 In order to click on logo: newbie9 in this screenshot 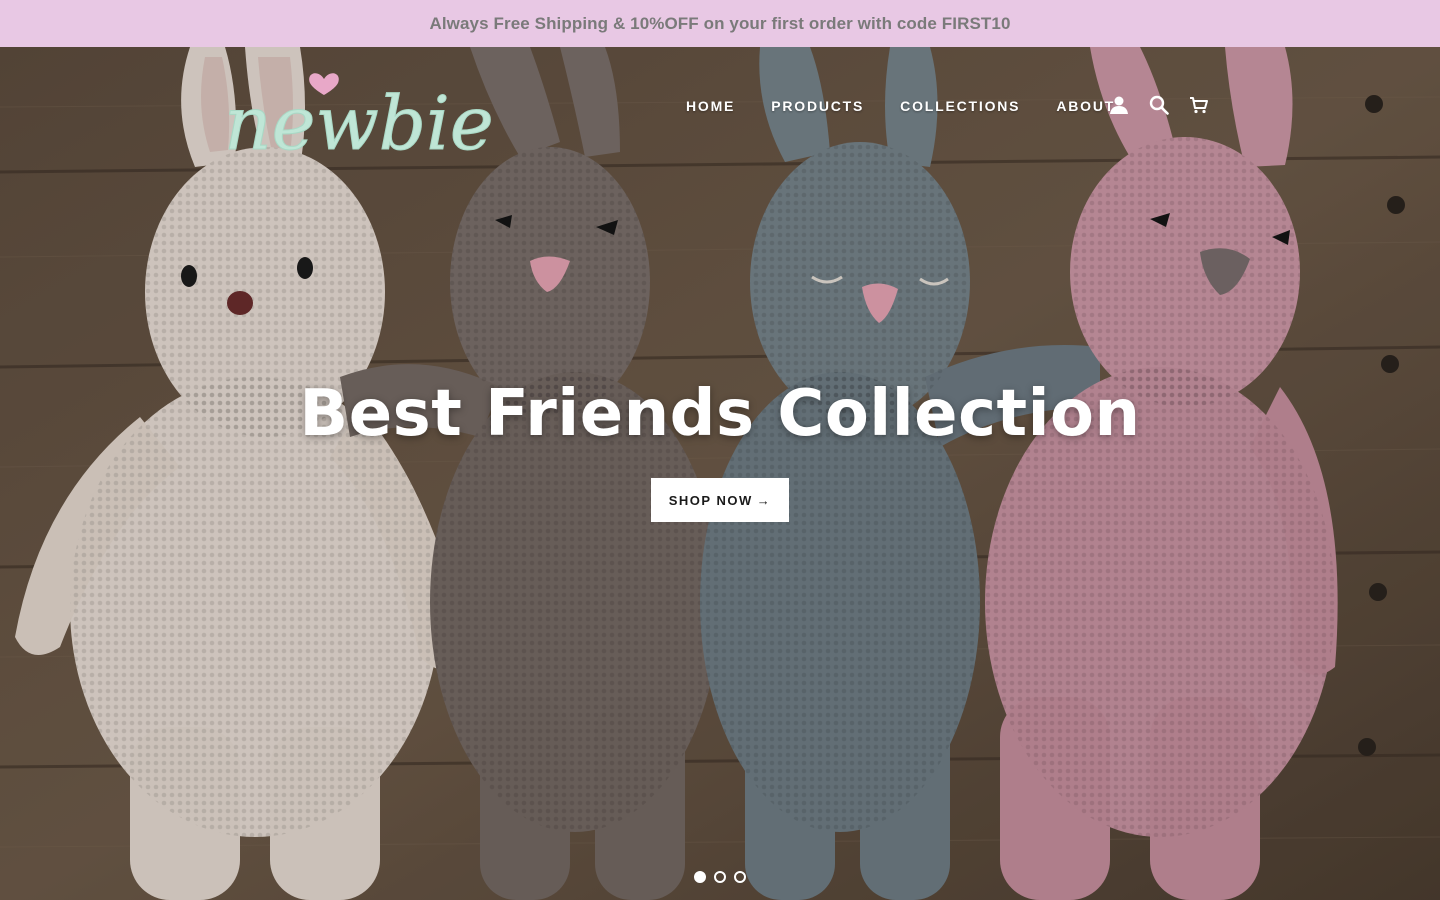, I will do `click(357, 111)`.